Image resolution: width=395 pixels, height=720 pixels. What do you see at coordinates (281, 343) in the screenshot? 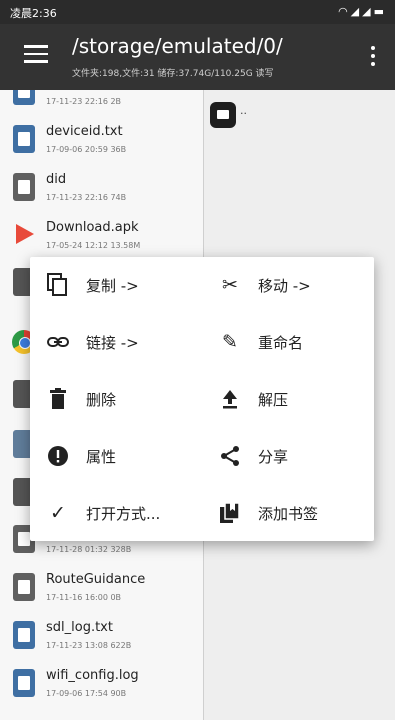
I see `rename-label: 重命名` at bounding box center [281, 343].